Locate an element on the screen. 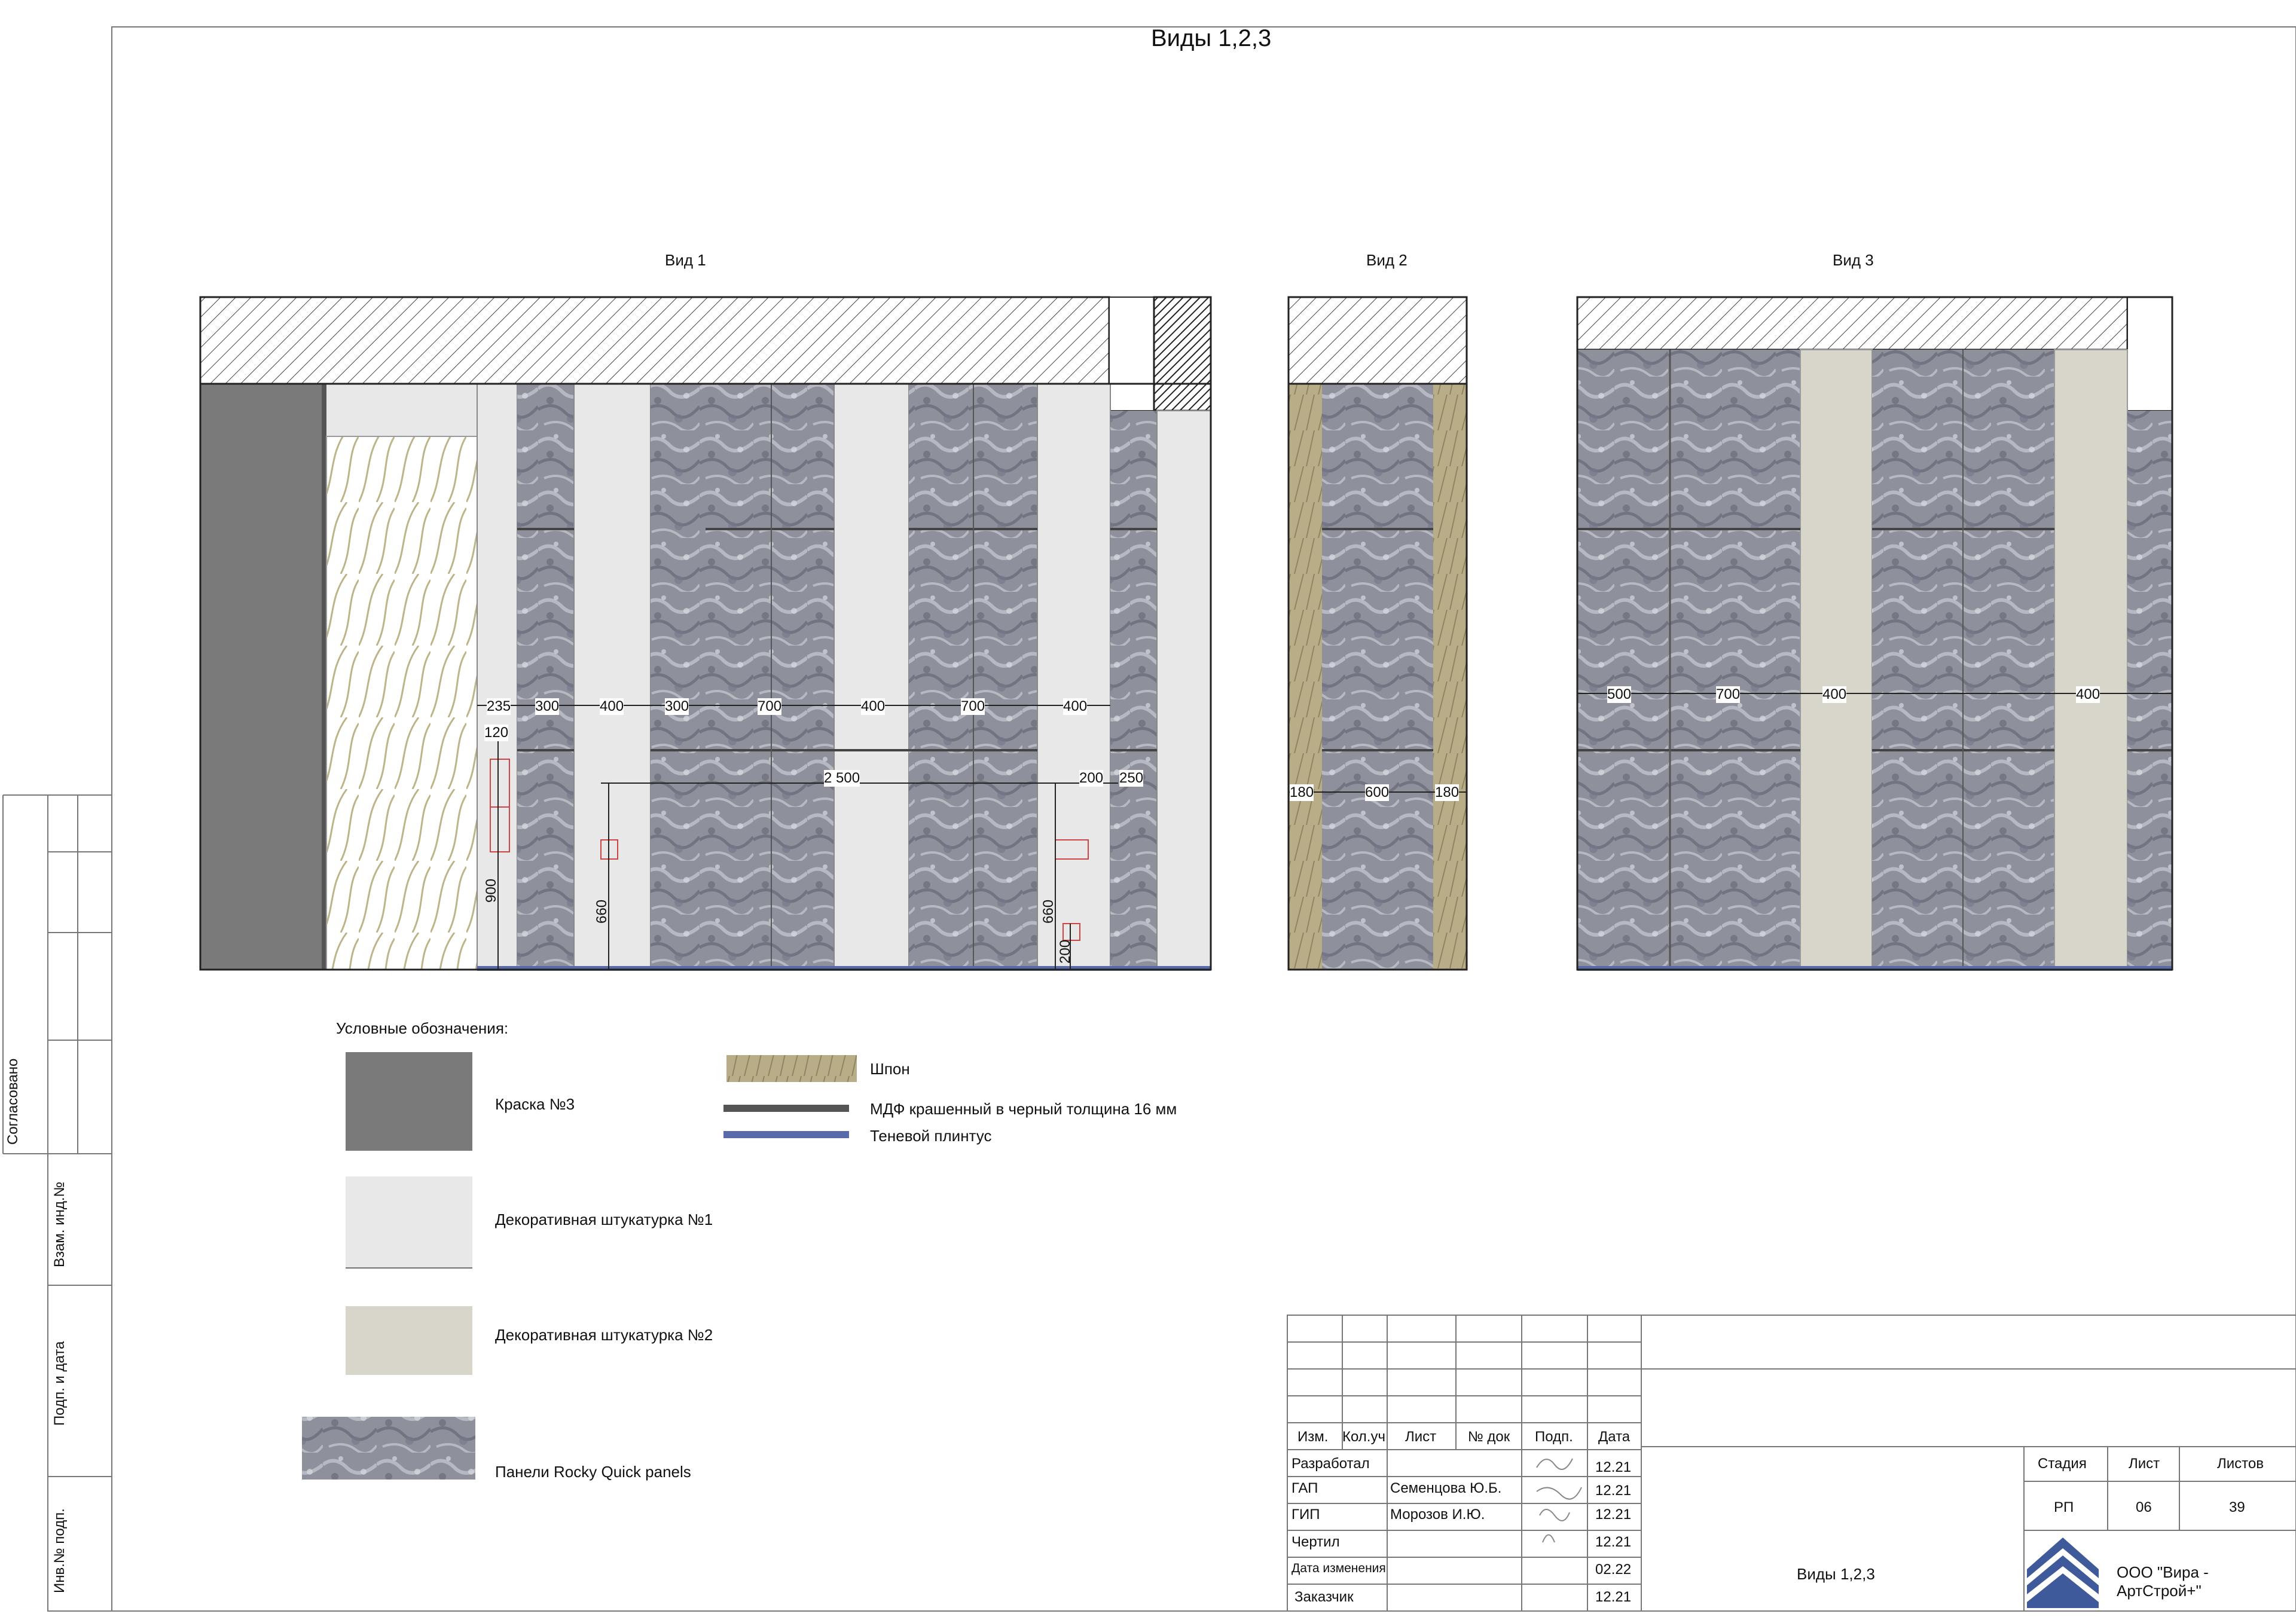 The width and height of the screenshot is (2296, 1623). legend-label-plaster1: Декоративная штукатурка №1 is located at coordinates (604, 1220).